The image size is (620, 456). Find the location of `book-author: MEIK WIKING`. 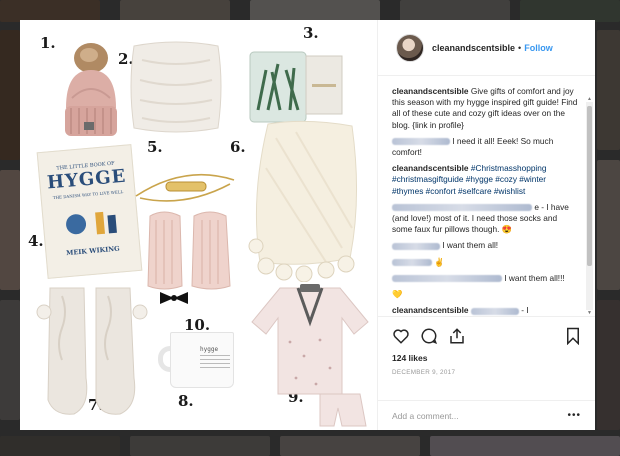

book-author: MEIK WIKING is located at coordinates (93, 251).